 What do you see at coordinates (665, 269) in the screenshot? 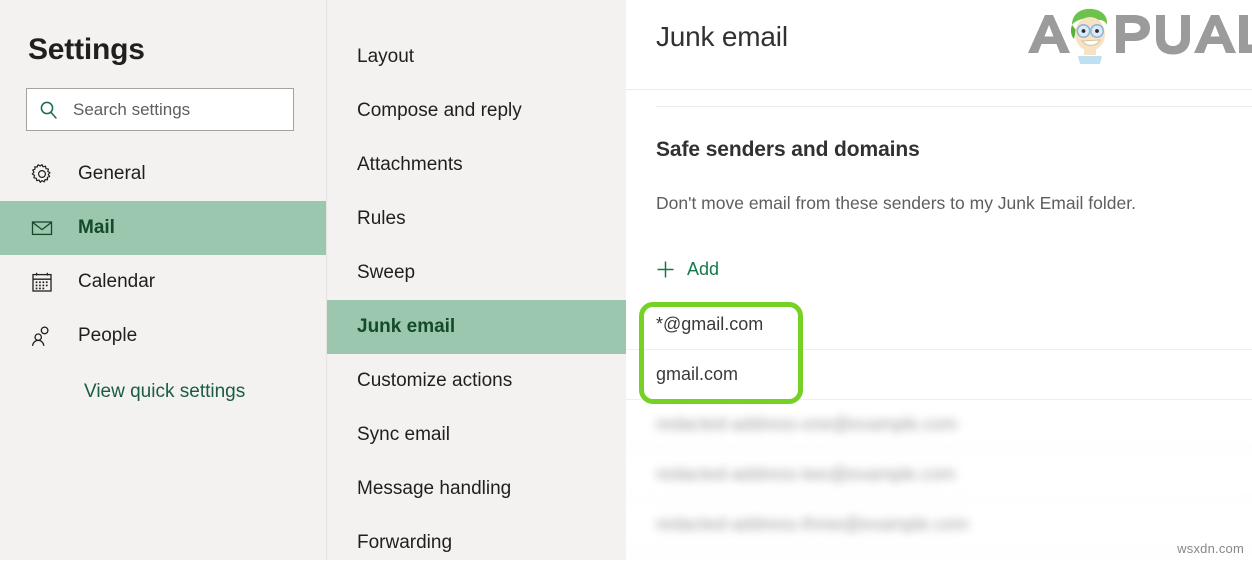
I see `plus-icon` at bounding box center [665, 269].